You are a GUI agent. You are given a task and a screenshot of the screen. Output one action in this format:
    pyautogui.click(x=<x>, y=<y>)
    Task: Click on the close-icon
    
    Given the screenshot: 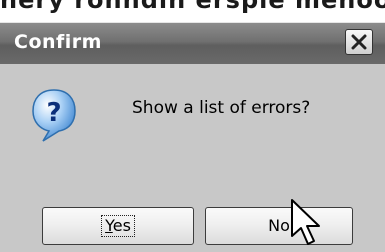 What is the action you would take?
    pyautogui.click(x=359, y=42)
    